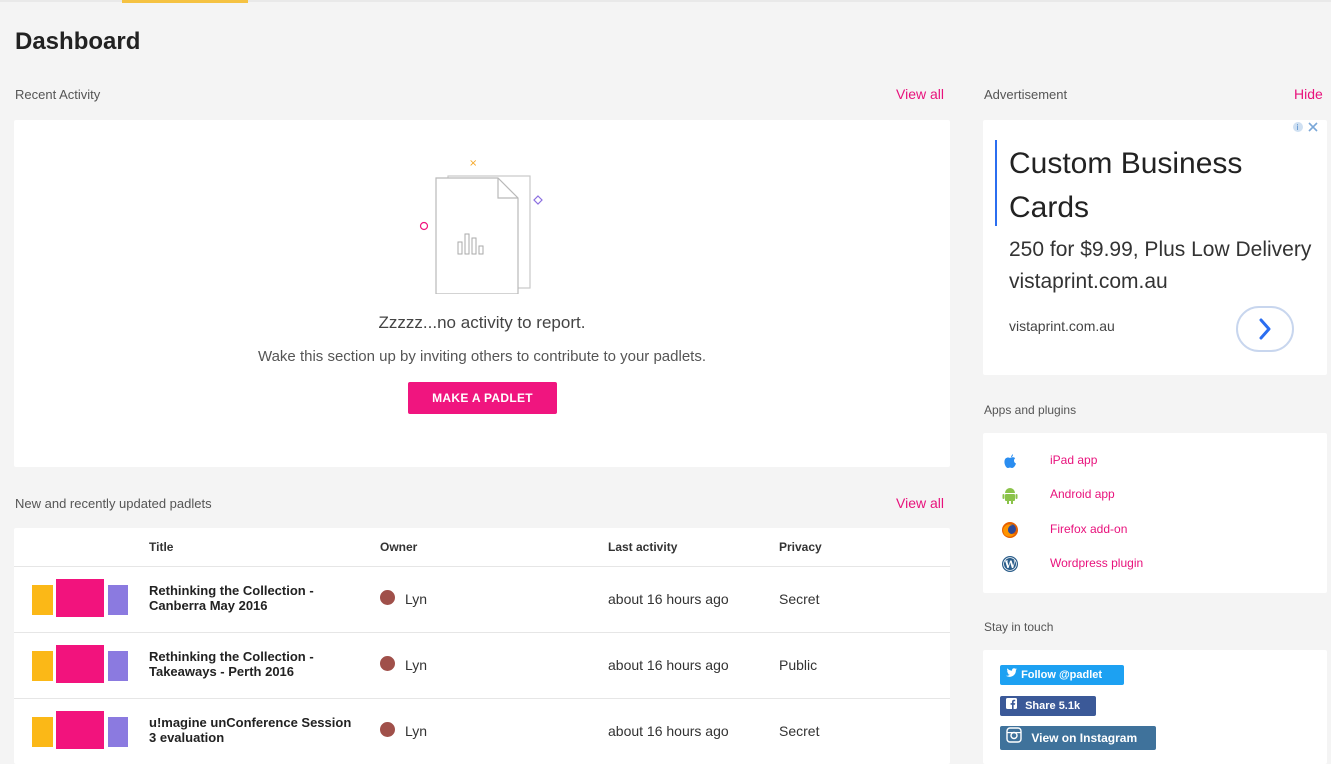 The image size is (1331, 764). What do you see at coordinates (482, 398) in the screenshot?
I see `make-a-padlet-button: MAKE A PADLET` at bounding box center [482, 398].